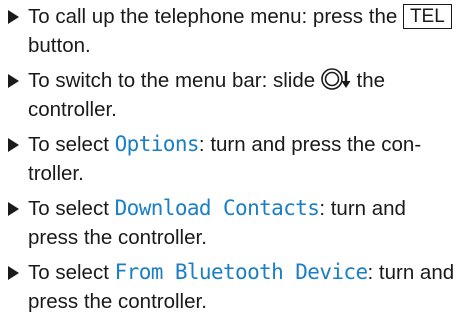  What do you see at coordinates (427, 16) in the screenshot?
I see `tel-key-label: TEL` at bounding box center [427, 16].